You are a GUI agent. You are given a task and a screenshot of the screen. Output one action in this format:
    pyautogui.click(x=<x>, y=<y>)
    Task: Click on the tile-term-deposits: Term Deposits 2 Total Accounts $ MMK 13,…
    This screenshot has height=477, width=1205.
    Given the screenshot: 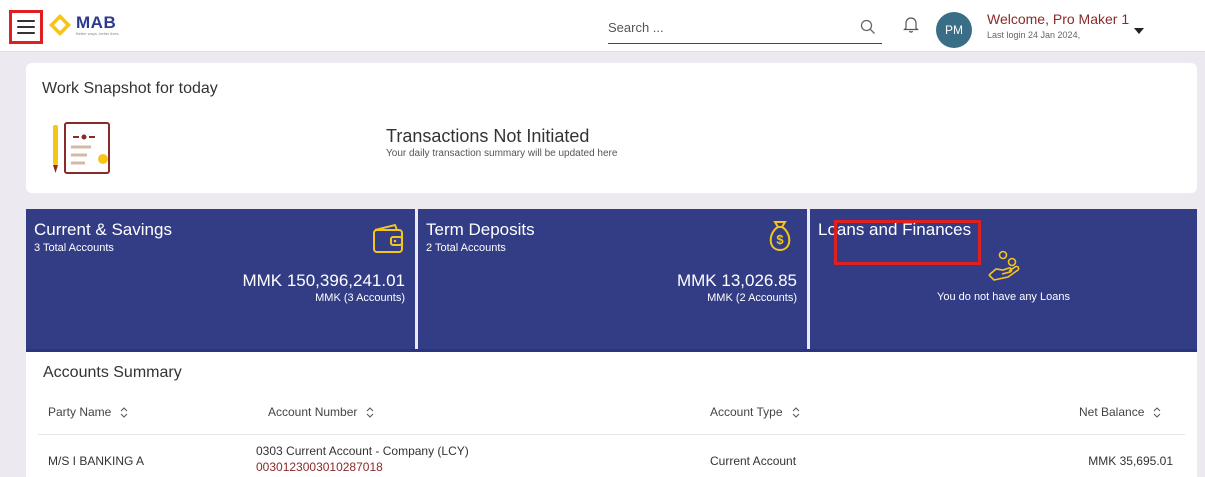 What is the action you would take?
    pyautogui.click(x=611, y=279)
    